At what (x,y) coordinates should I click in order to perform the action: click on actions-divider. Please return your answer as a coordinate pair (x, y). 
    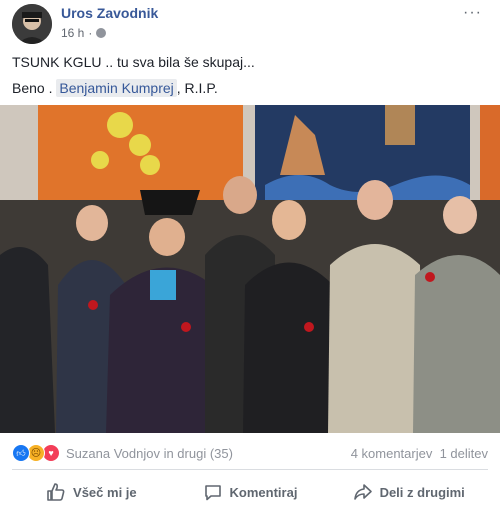
    Looking at the image, I should click on (250, 469).